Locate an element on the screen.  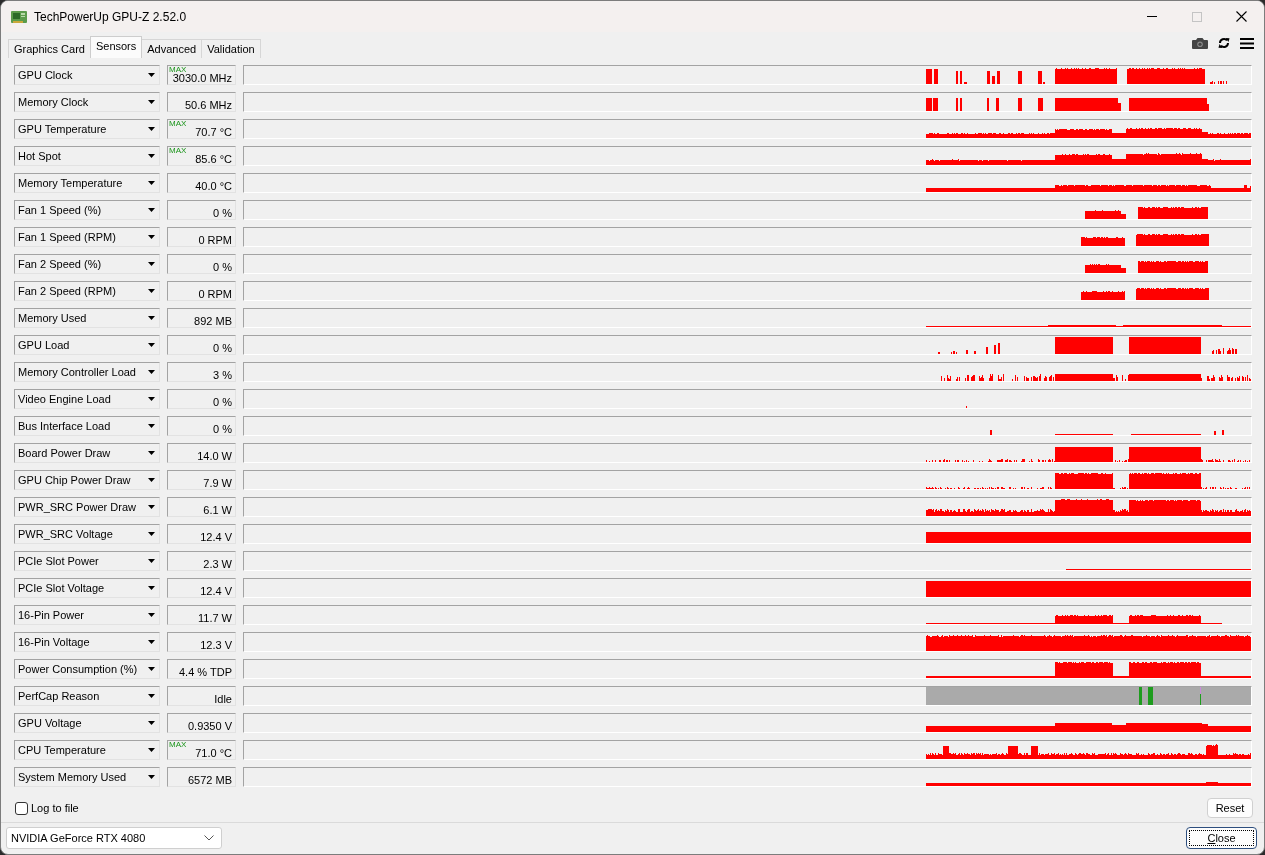
tab: Validation is located at coordinates (231, 48).